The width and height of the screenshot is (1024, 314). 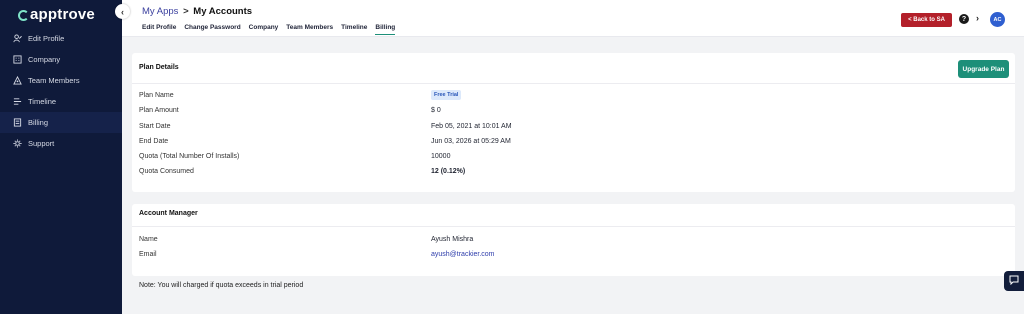 I want to click on timeline-icon, so click(x=17, y=101).